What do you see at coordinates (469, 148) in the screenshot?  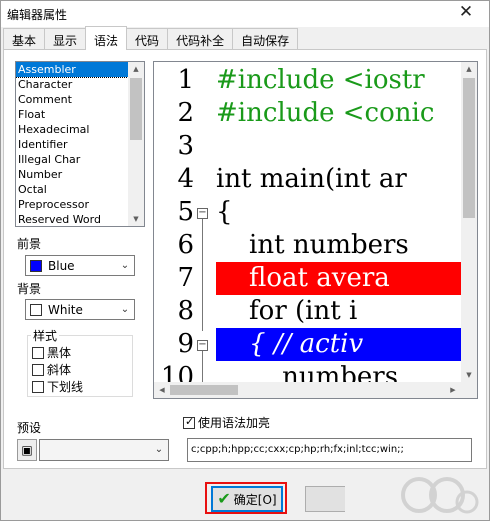 I see `editor-vscroll-thumb` at bounding box center [469, 148].